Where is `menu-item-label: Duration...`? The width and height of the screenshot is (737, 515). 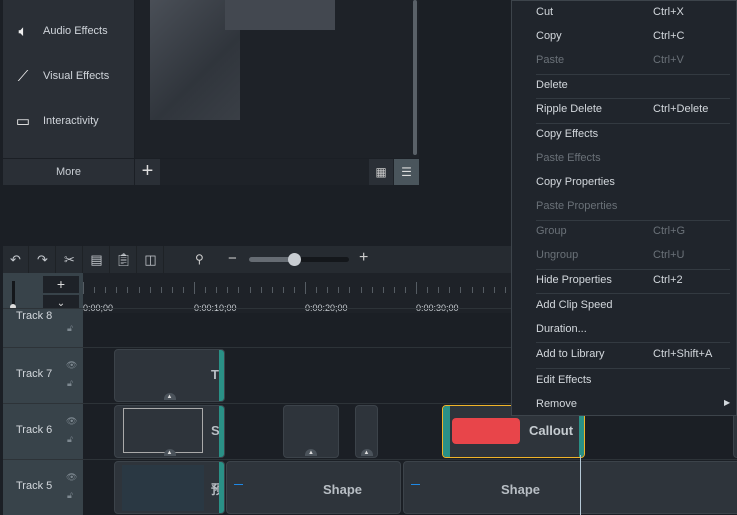
menu-item-label: Duration... is located at coordinates (561, 329).